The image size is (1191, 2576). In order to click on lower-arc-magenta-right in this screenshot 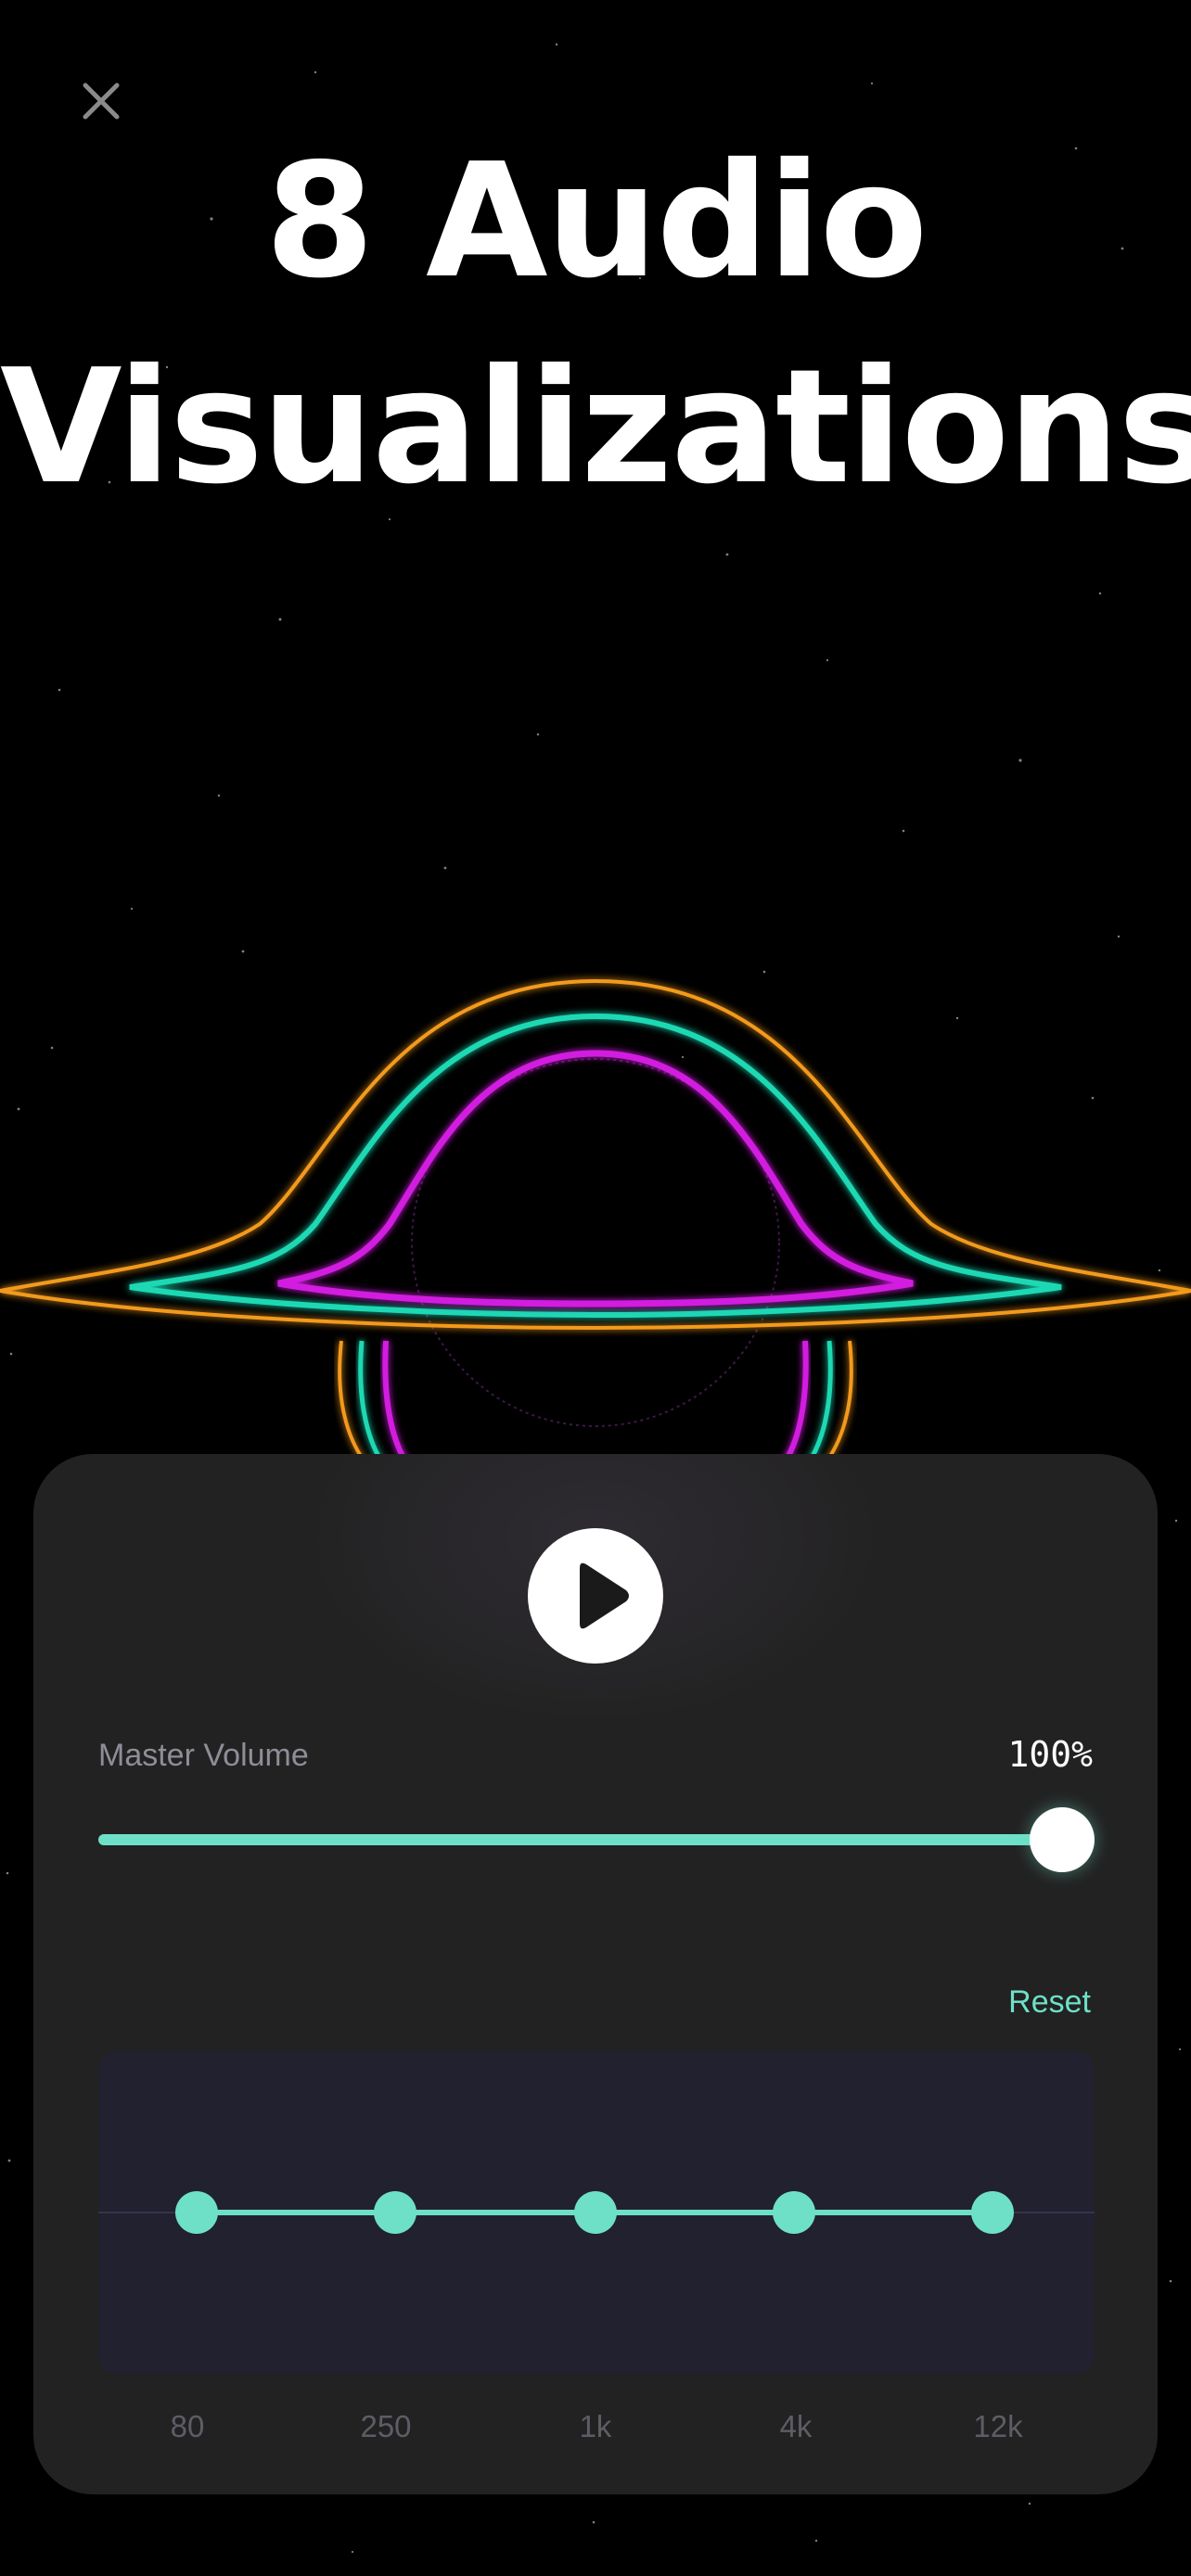, I will do `click(794, 1403)`.